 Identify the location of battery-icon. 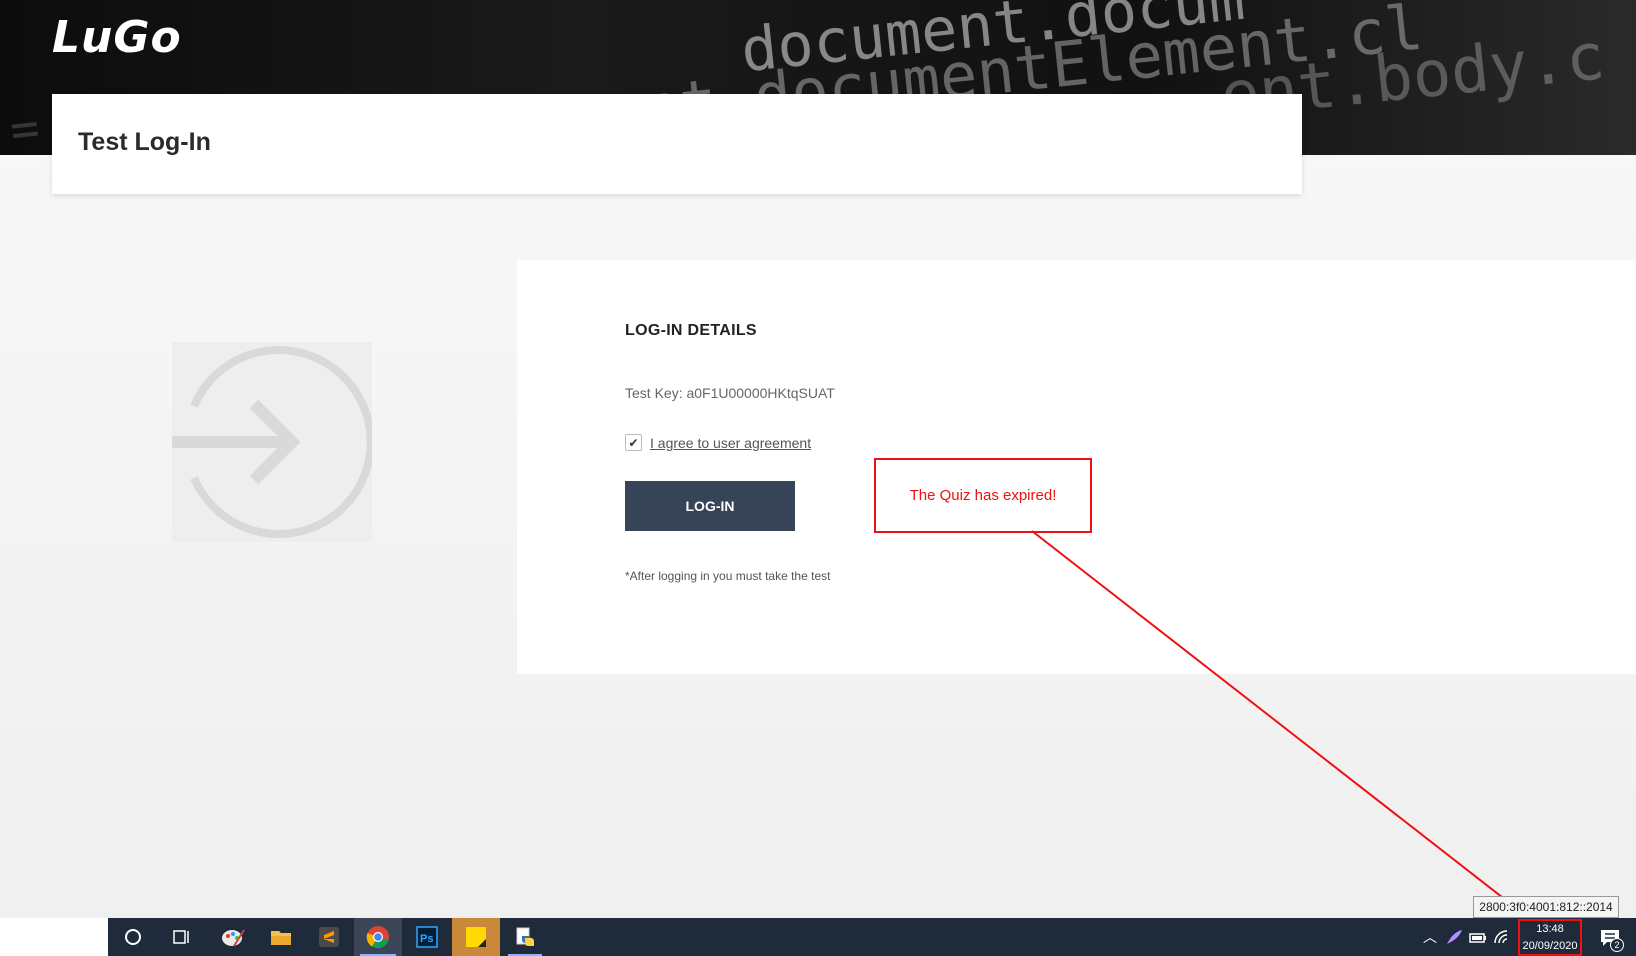
(1477, 938).